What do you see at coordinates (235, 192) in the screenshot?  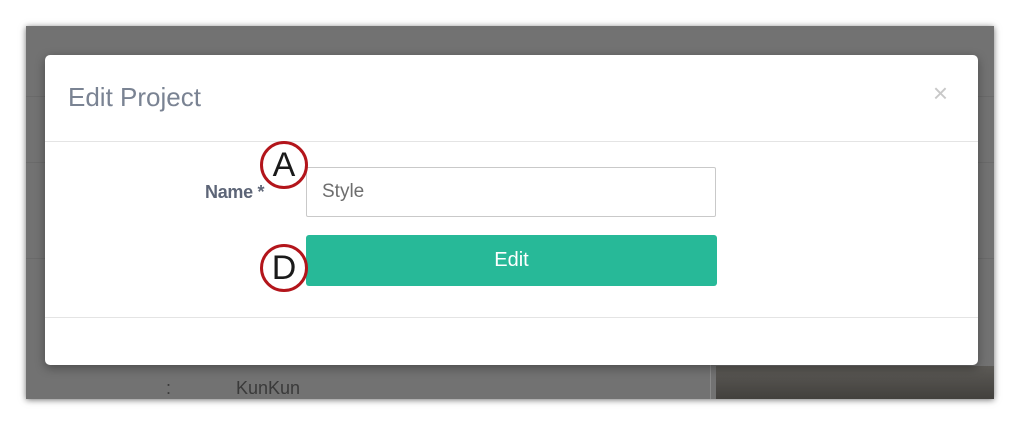 I see `name-label: Name *` at bounding box center [235, 192].